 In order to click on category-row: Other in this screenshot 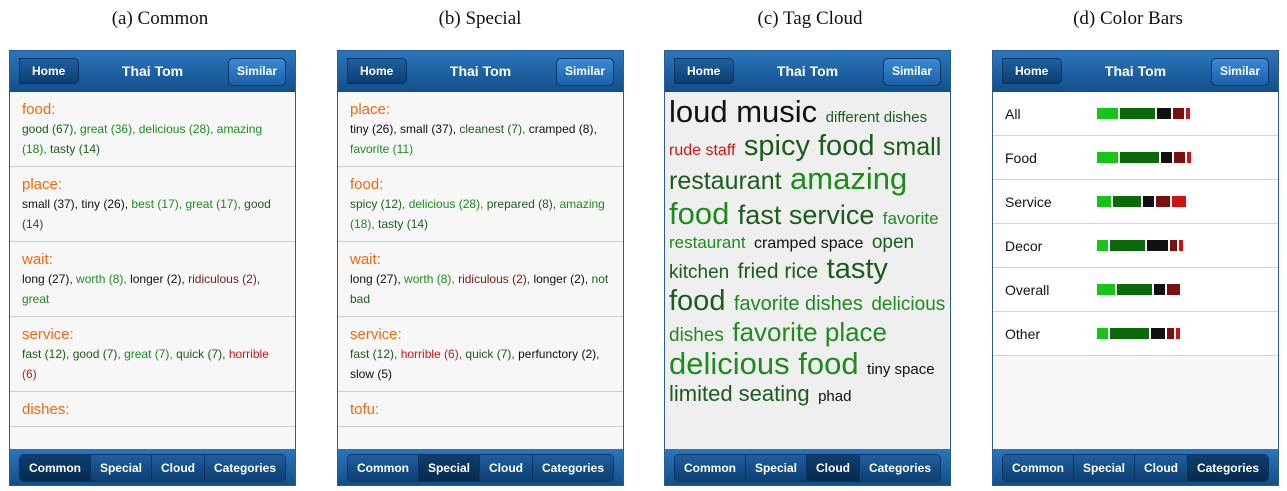, I will do `click(1135, 334)`.